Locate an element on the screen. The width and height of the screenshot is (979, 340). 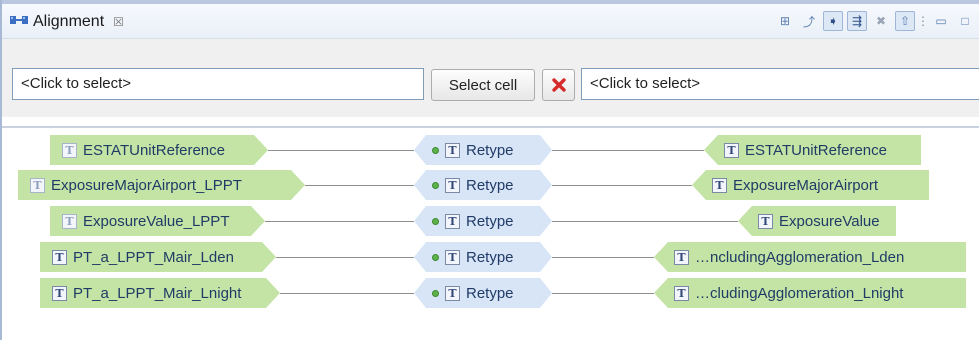
delete-cell-icon: ✖ is located at coordinates (881, 21).